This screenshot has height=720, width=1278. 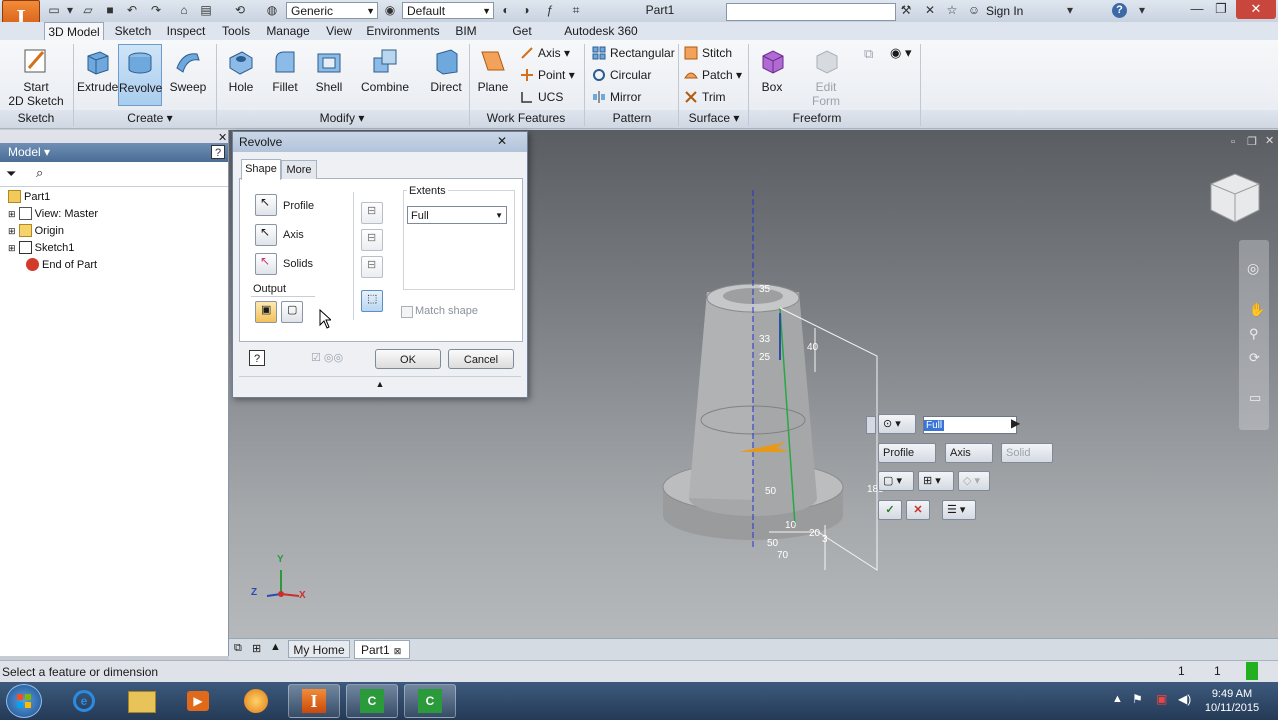 What do you see at coordinates (238, 648) in the screenshot?
I see `cascade-icon: ⧉` at bounding box center [238, 648].